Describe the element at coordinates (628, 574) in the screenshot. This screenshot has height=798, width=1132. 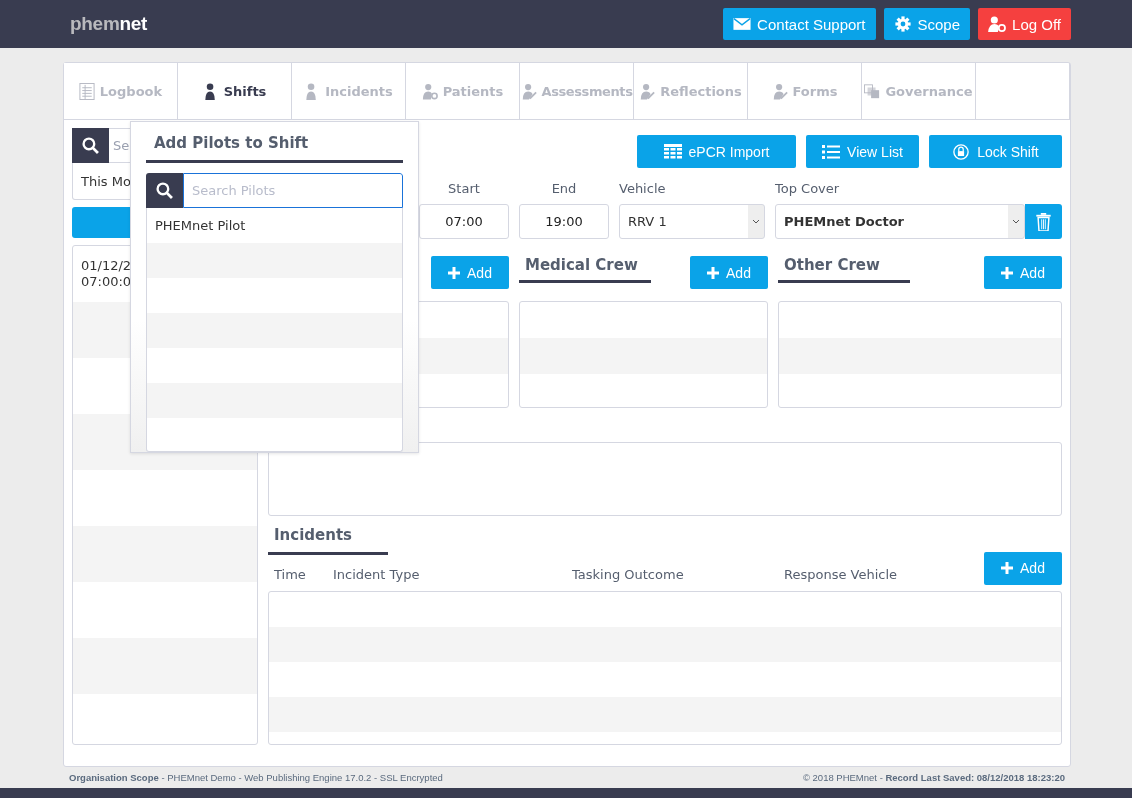
I see `column-header: Tasking Outcome` at that location.